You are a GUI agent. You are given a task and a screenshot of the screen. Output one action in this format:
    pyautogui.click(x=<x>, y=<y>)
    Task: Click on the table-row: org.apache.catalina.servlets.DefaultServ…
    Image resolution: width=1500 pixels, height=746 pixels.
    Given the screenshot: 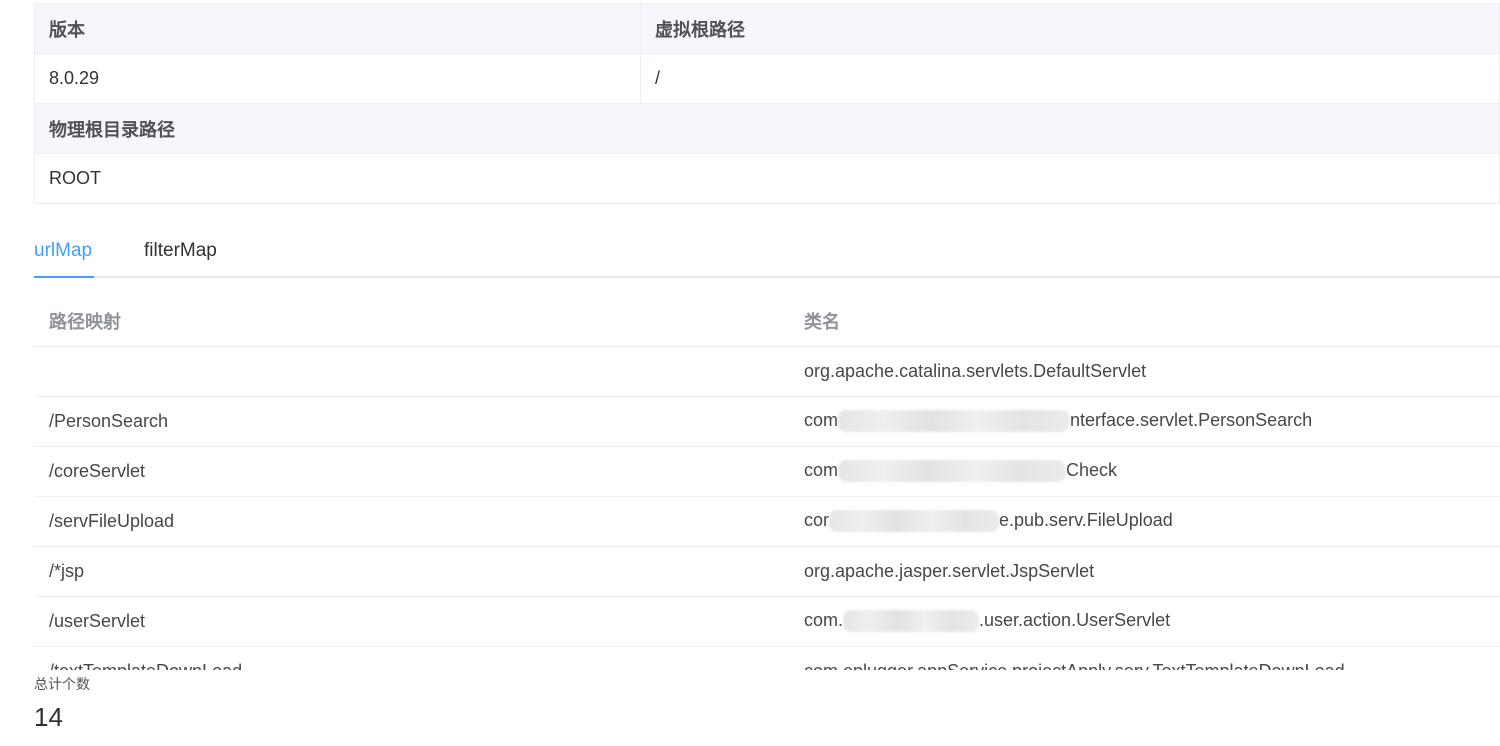 What is the action you would take?
    pyautogui.click(x=767, y=371)
    